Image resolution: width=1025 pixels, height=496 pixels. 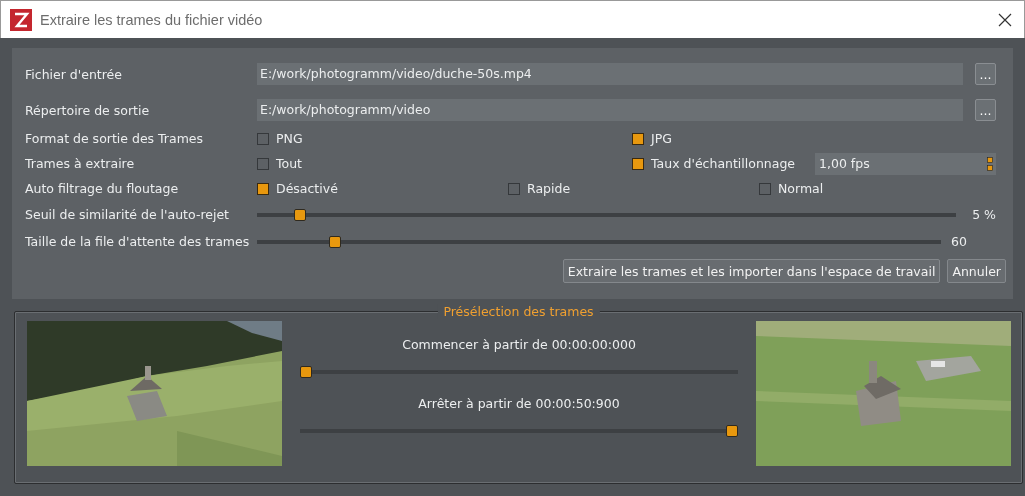 What do you see at coordinates (610, 110) in the screenshot?
I see `path-field: E:/work/photogramm/video` at bounding box center [610, 110].